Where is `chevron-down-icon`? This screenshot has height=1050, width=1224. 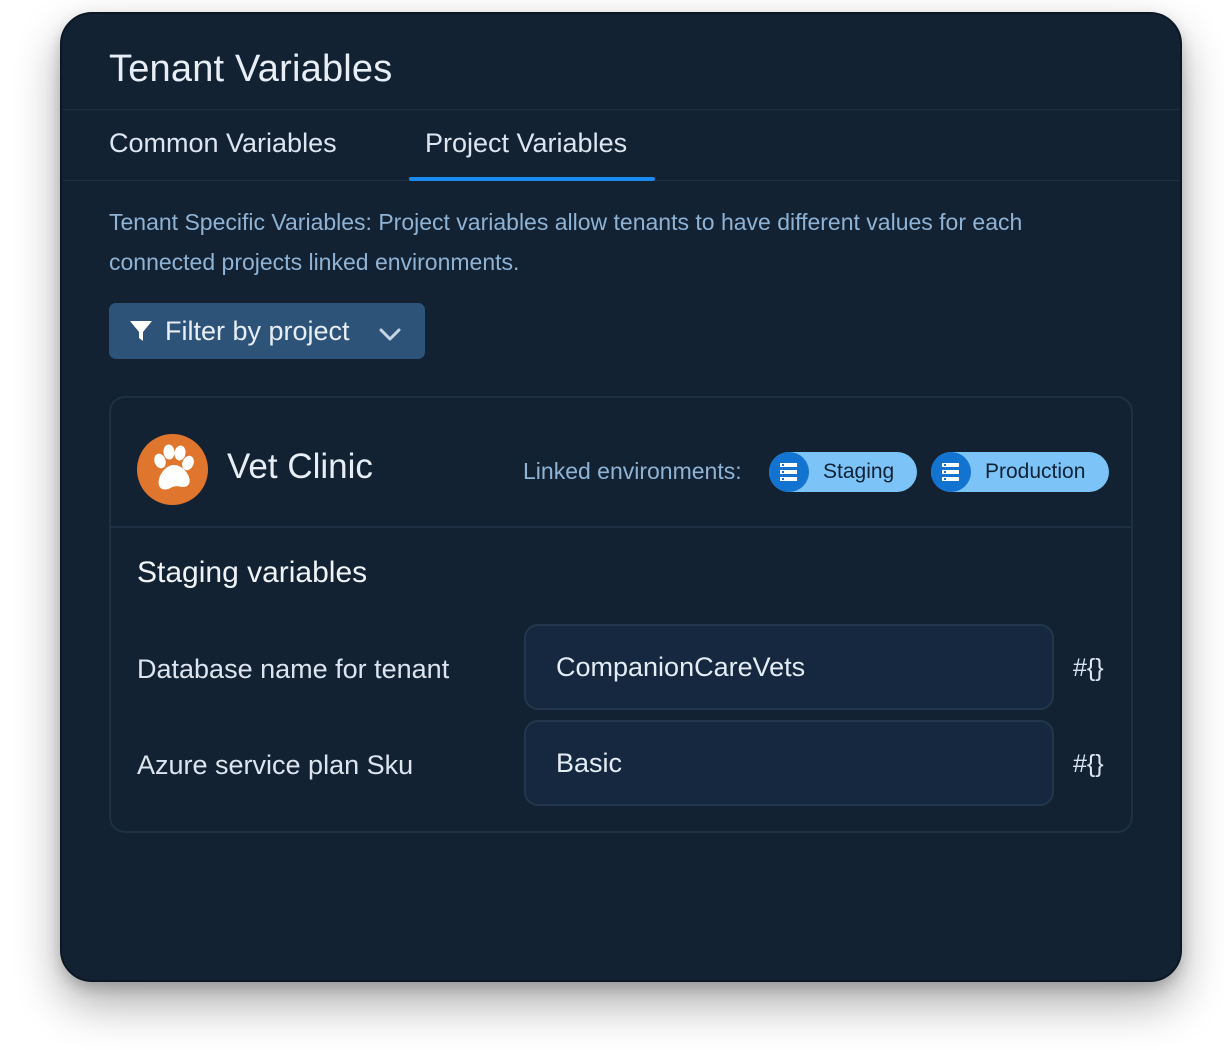
chevron-down-icon is located at coordinates (390, 334).